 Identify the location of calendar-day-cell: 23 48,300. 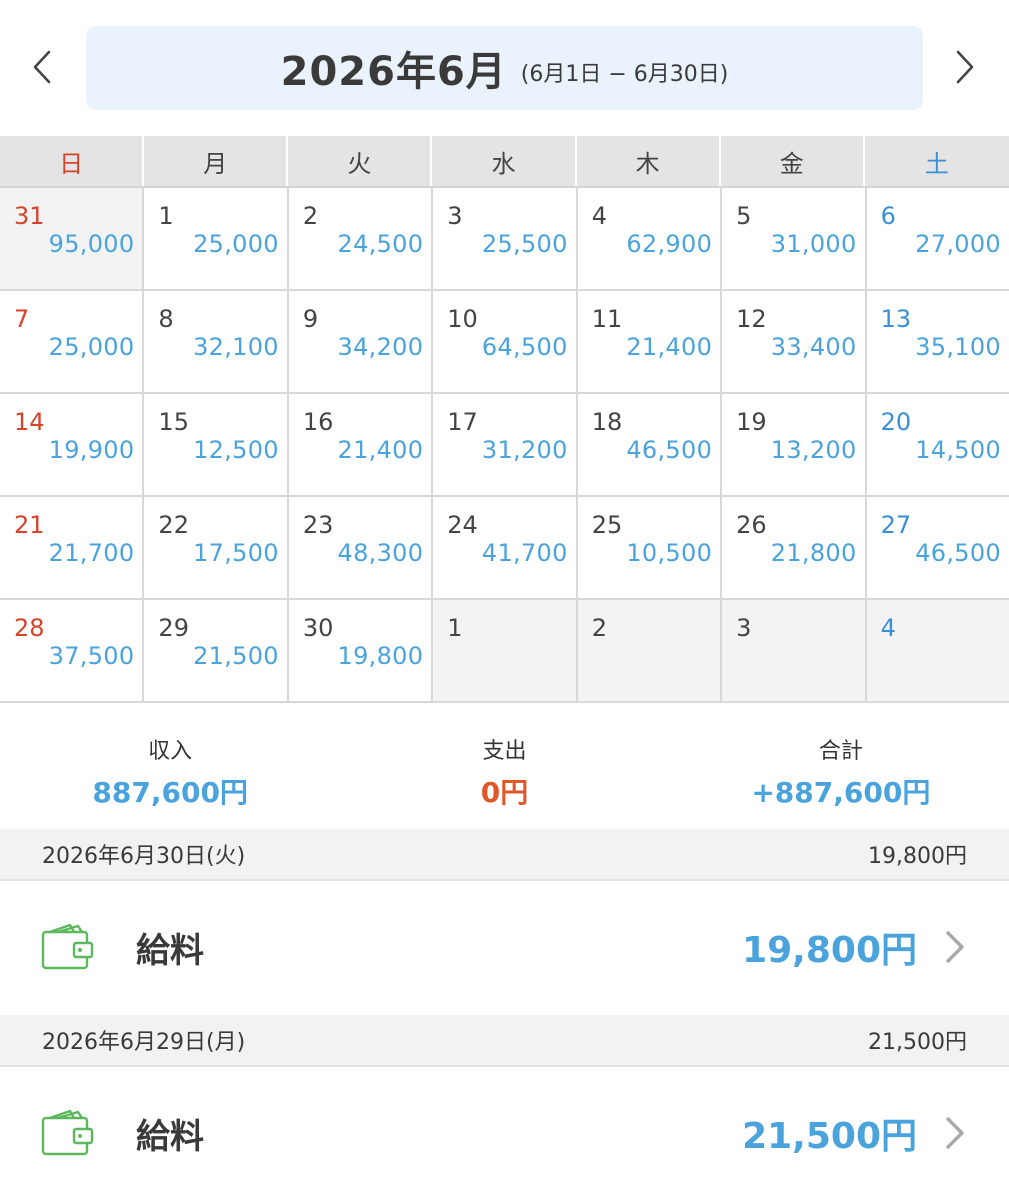
(360, 547).